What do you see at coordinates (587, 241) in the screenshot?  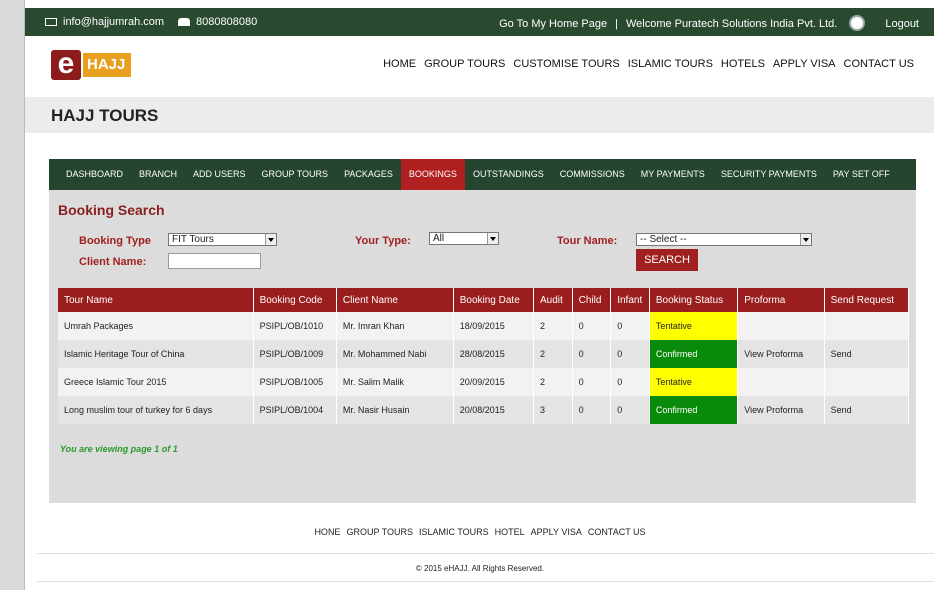 I see `tour-name-label: Tour Name:` at bounding box center [587, 241].